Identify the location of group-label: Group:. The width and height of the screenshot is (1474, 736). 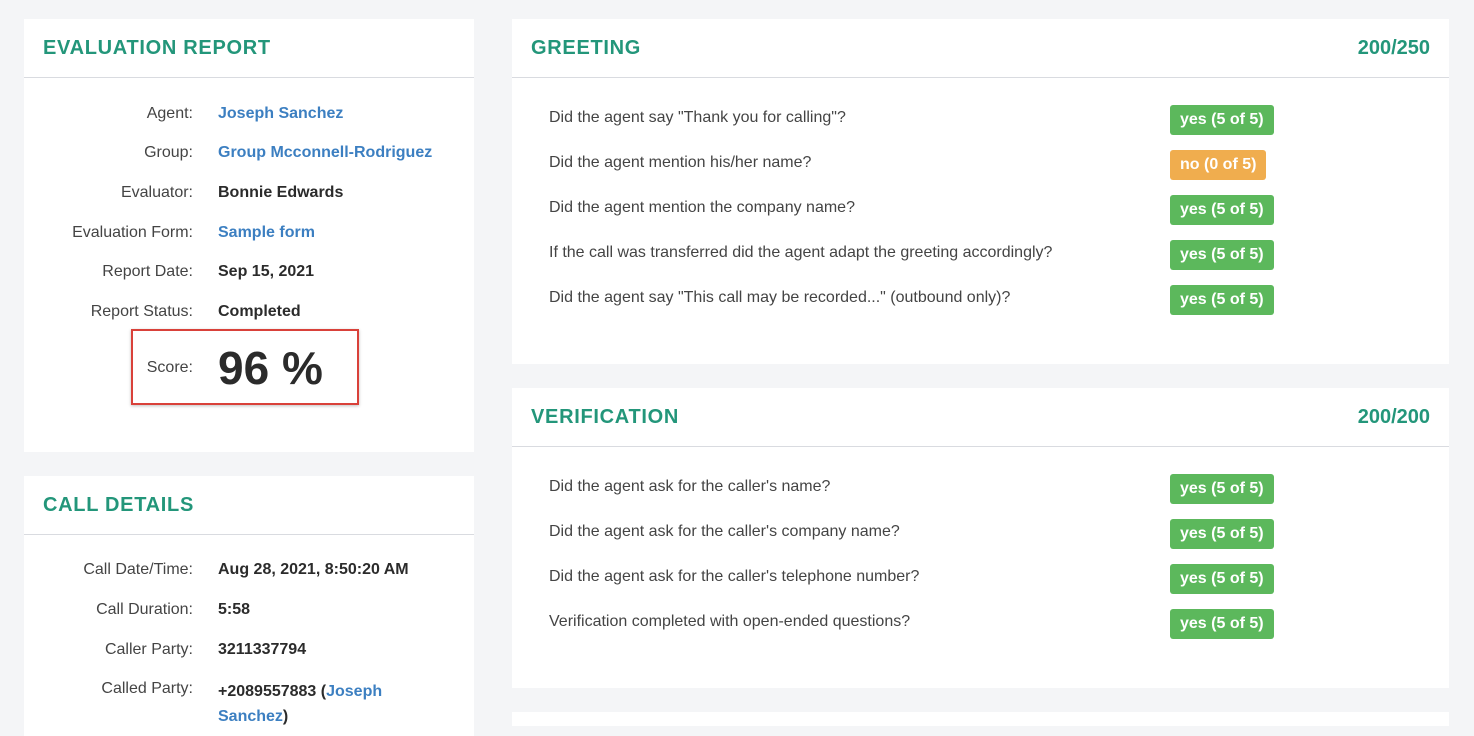
(168, 152).